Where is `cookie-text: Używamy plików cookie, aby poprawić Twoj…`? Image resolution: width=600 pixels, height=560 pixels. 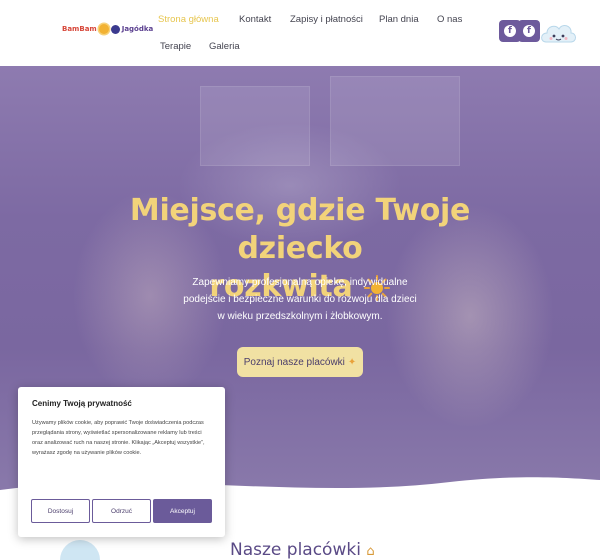
cookie-text: Używamy plików cookie, aby poprawić Twoj… is located at coordinates (118, 438).